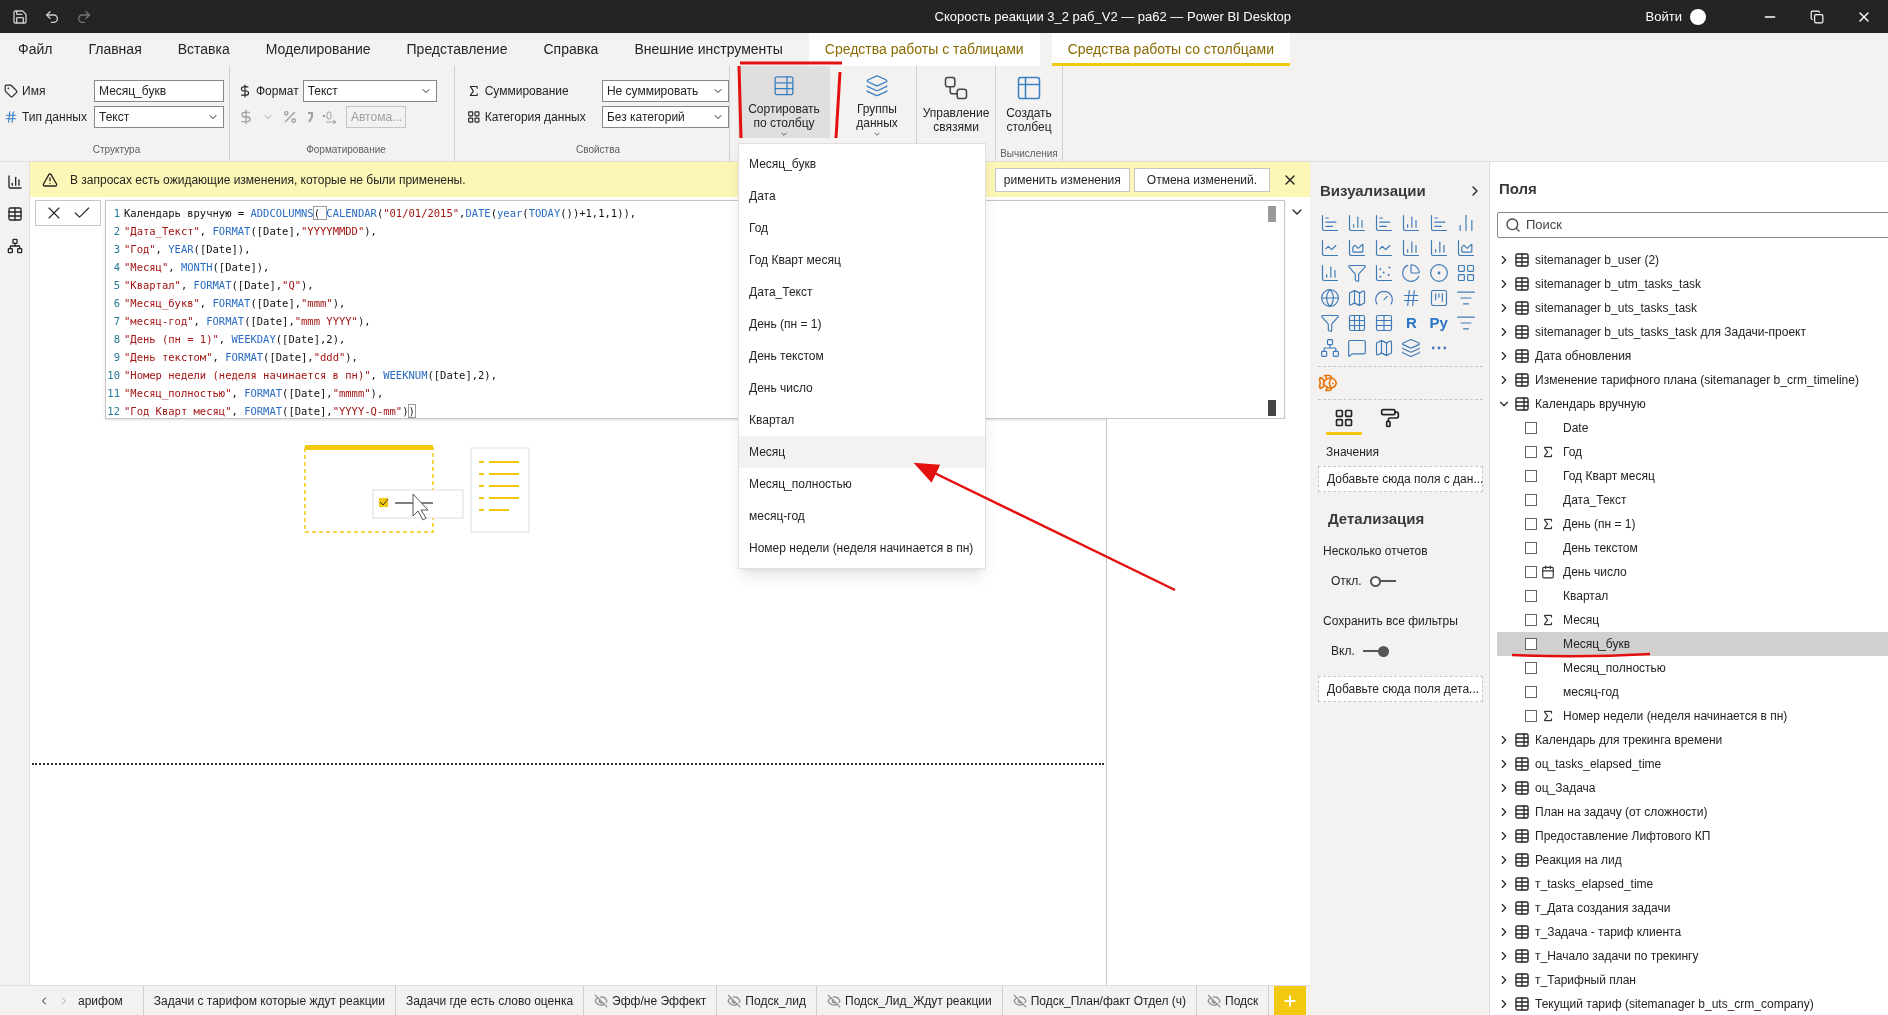 This screenshot has height=1015, width=1888. What do you see at coordinates (665, 91) in the screenshot?
I see `summarize-select: Не суммировать` at bounding box center [665, 91].